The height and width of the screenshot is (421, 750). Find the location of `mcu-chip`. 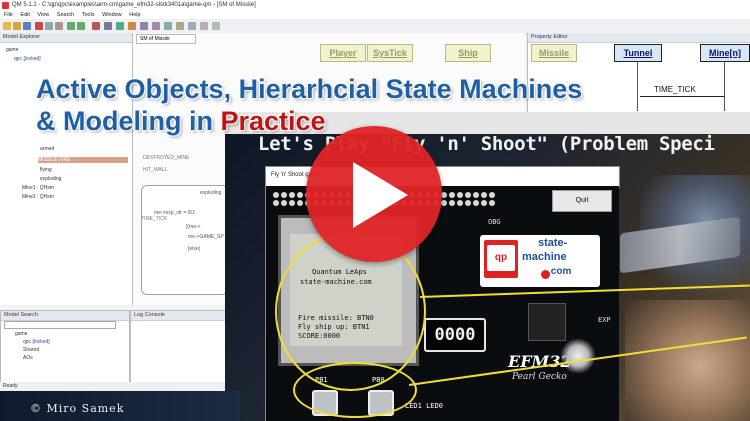

mcu-chip is located at coordinates (547, 322).